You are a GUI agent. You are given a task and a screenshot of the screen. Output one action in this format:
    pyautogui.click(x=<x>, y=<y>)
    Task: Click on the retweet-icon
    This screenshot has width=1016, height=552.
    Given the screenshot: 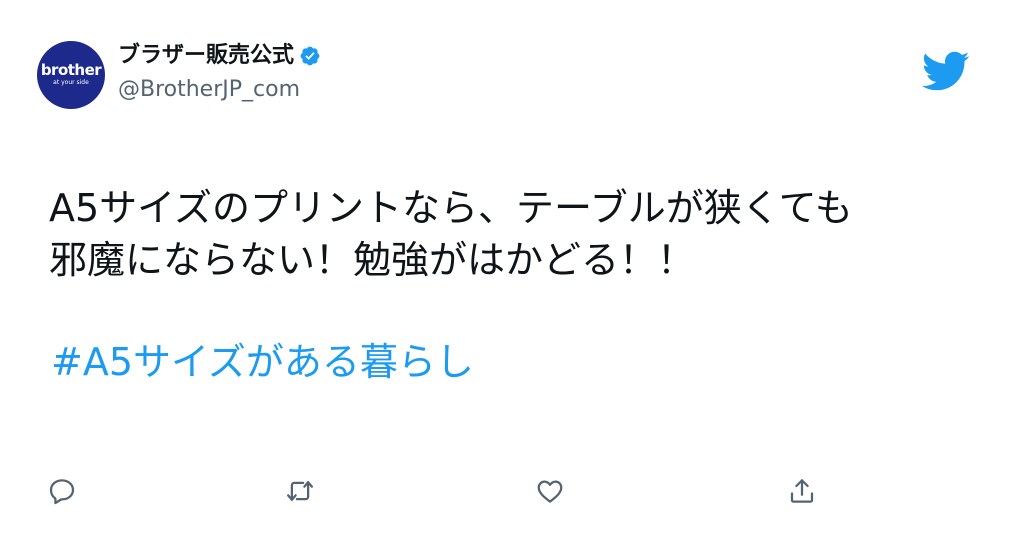 What is the action you would take?
    pyautogui.click(x=300, y=491)
    